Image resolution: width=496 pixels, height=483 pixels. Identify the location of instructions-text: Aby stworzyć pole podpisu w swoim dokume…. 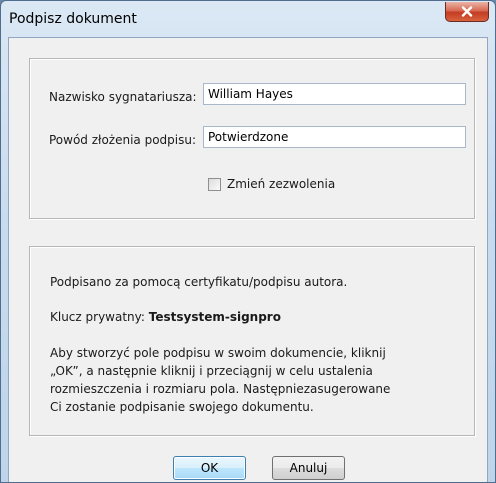
(255, 380).